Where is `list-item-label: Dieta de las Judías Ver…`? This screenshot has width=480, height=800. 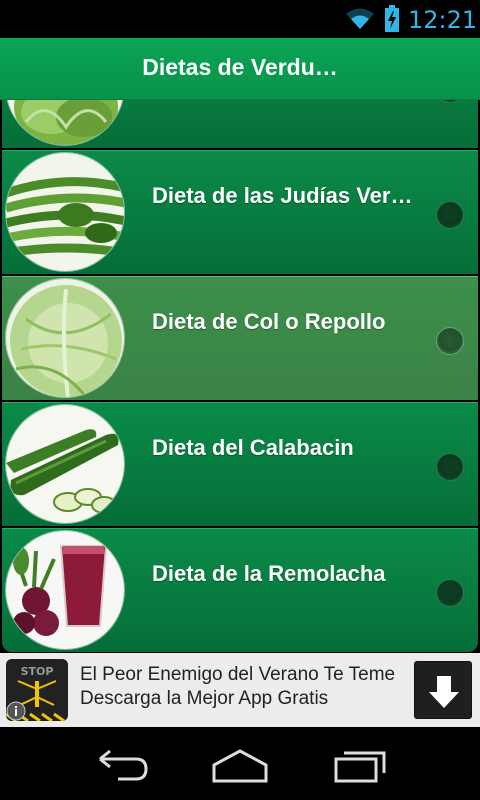 list-item-label: Dieta de las Judías Ver… is located at coordinates (282, 195).